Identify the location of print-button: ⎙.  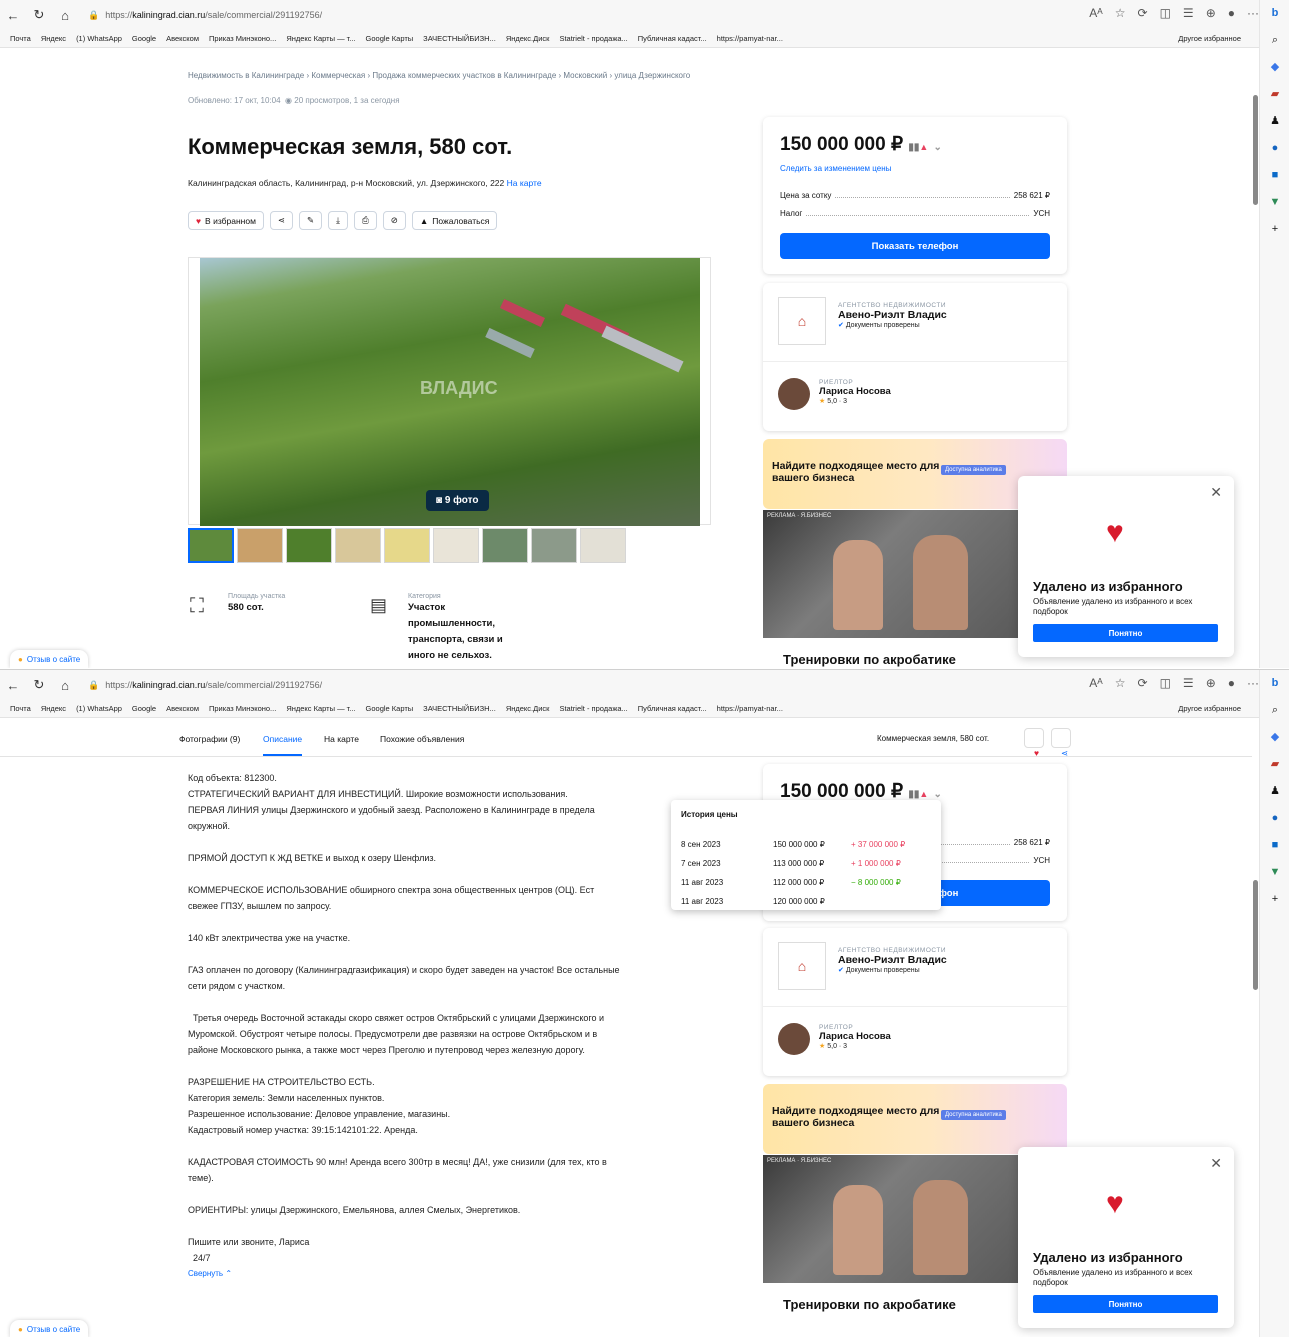
(365, 220).